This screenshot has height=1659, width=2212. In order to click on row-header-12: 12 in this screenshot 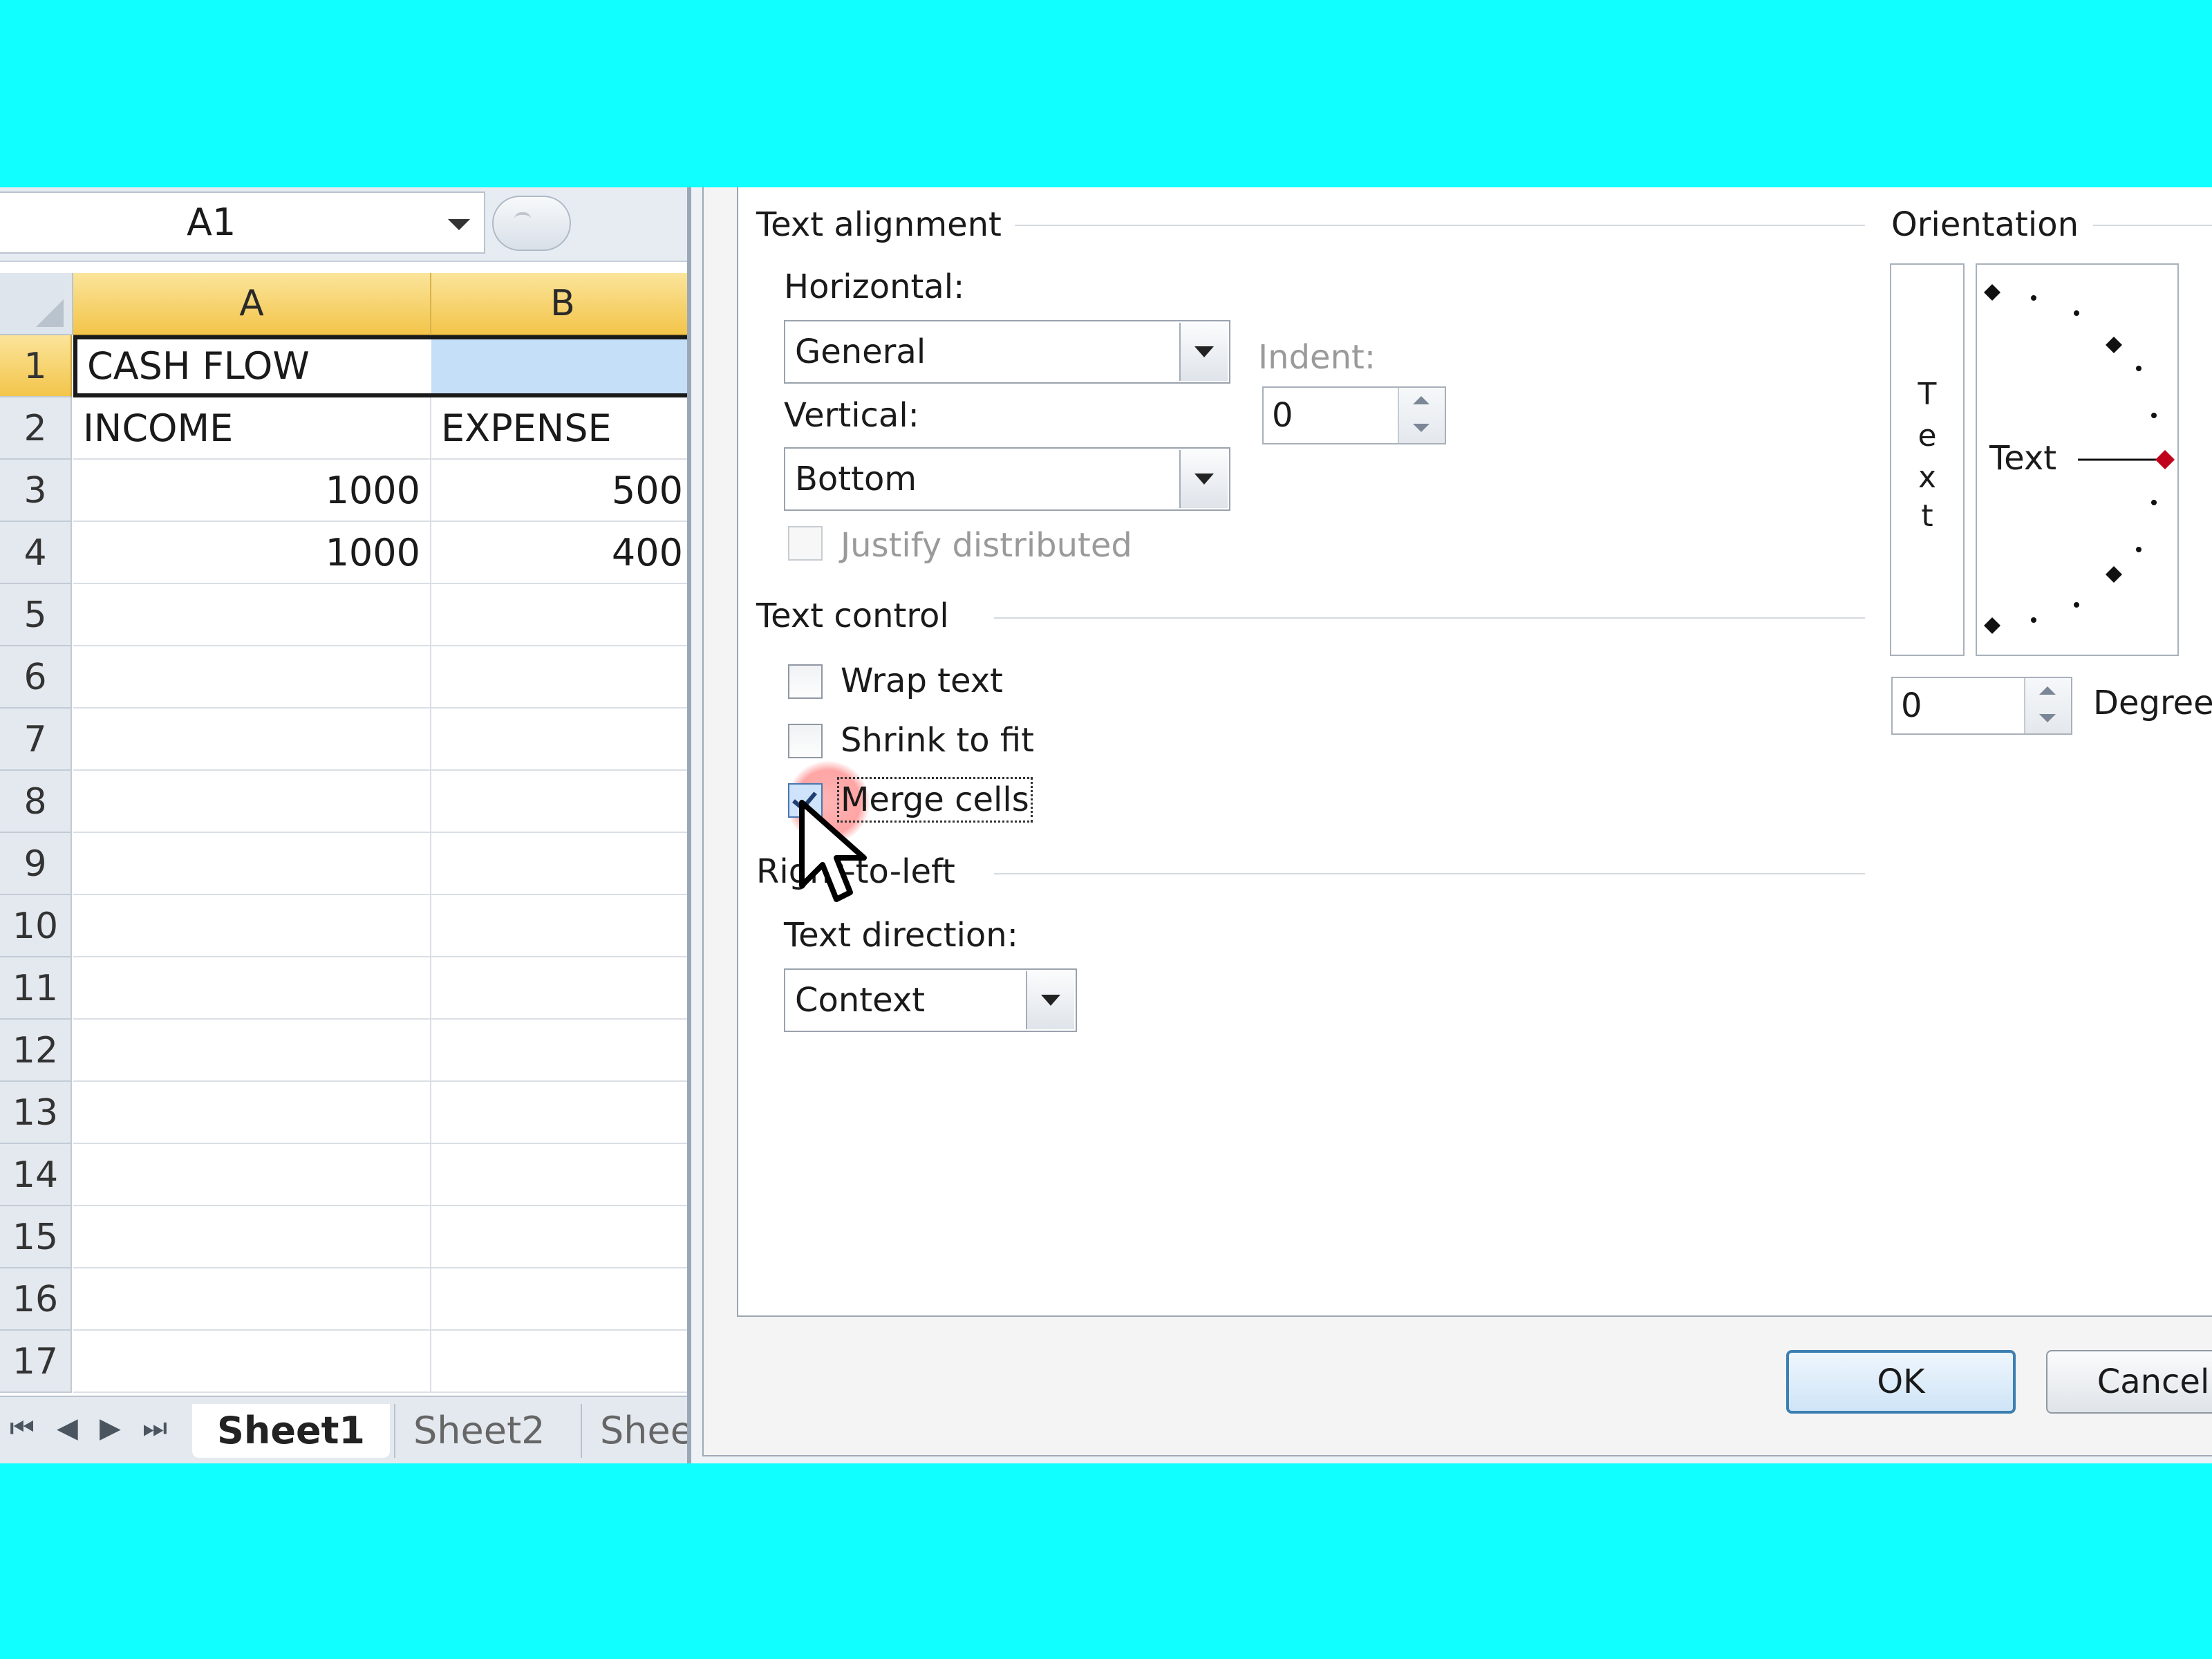, I will do `click(36, 1051)`.